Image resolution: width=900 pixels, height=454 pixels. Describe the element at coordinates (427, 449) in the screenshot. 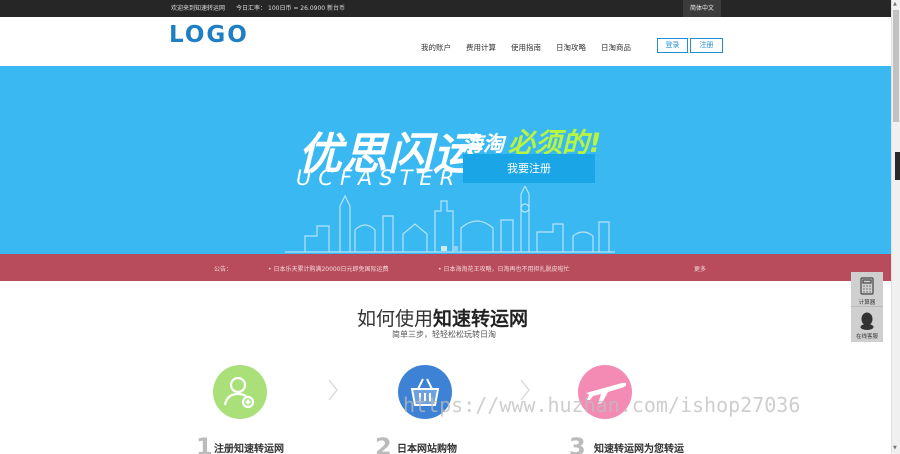

I see `step-label: 日本网站购物` at that location.